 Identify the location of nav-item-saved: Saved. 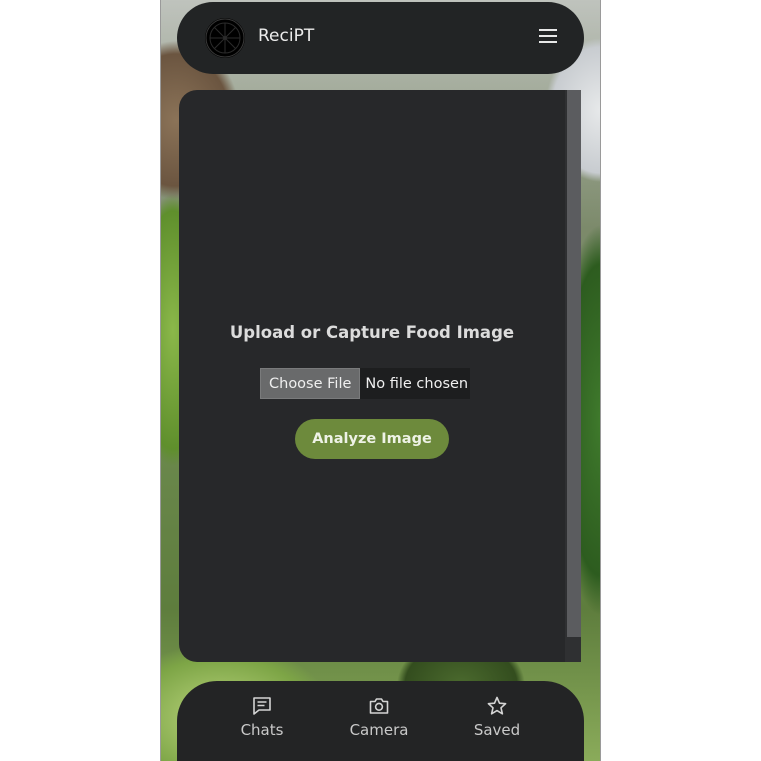
(497, 717).